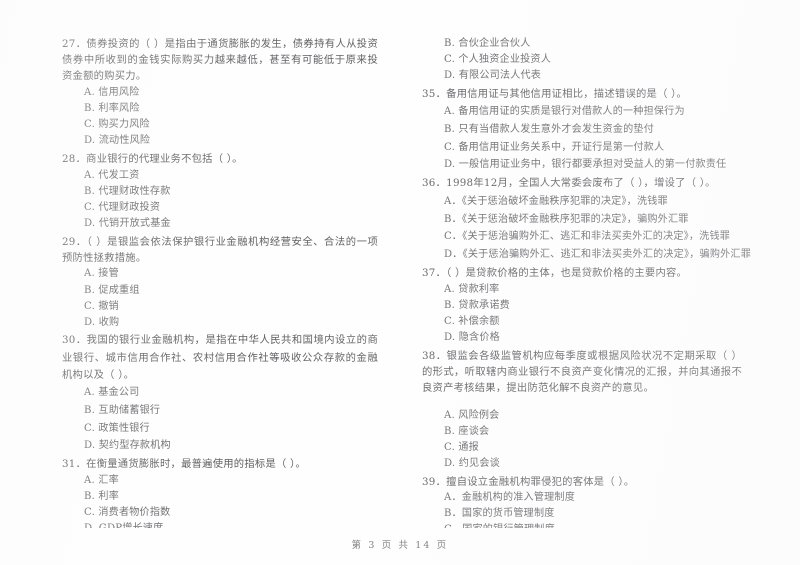  What do you see at coordinates (493, 76) in the screenshot?
I see `question-34-option-d: D. 有限公司法人代表` at bounding box center [493, 76].